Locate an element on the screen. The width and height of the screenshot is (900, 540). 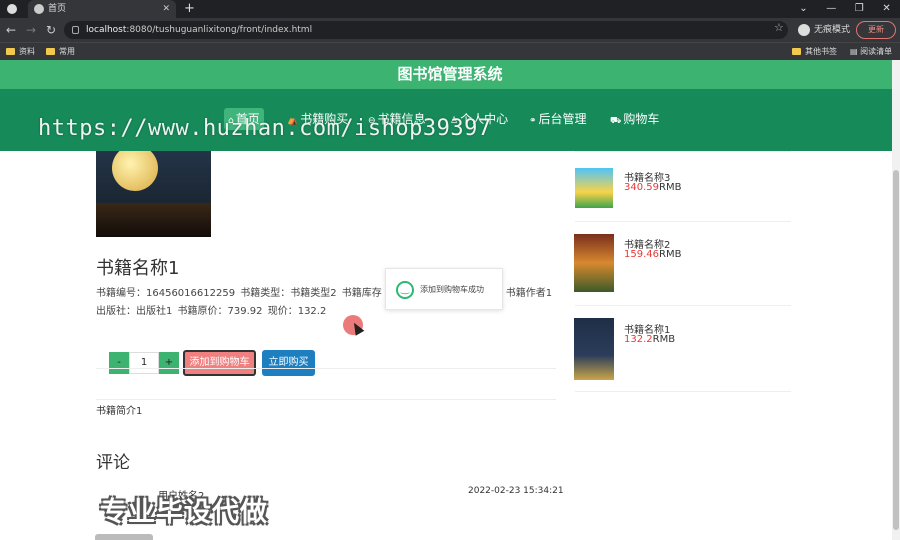
reading-list: ▤ 阅读清单 is located at coordinates (871, 51).